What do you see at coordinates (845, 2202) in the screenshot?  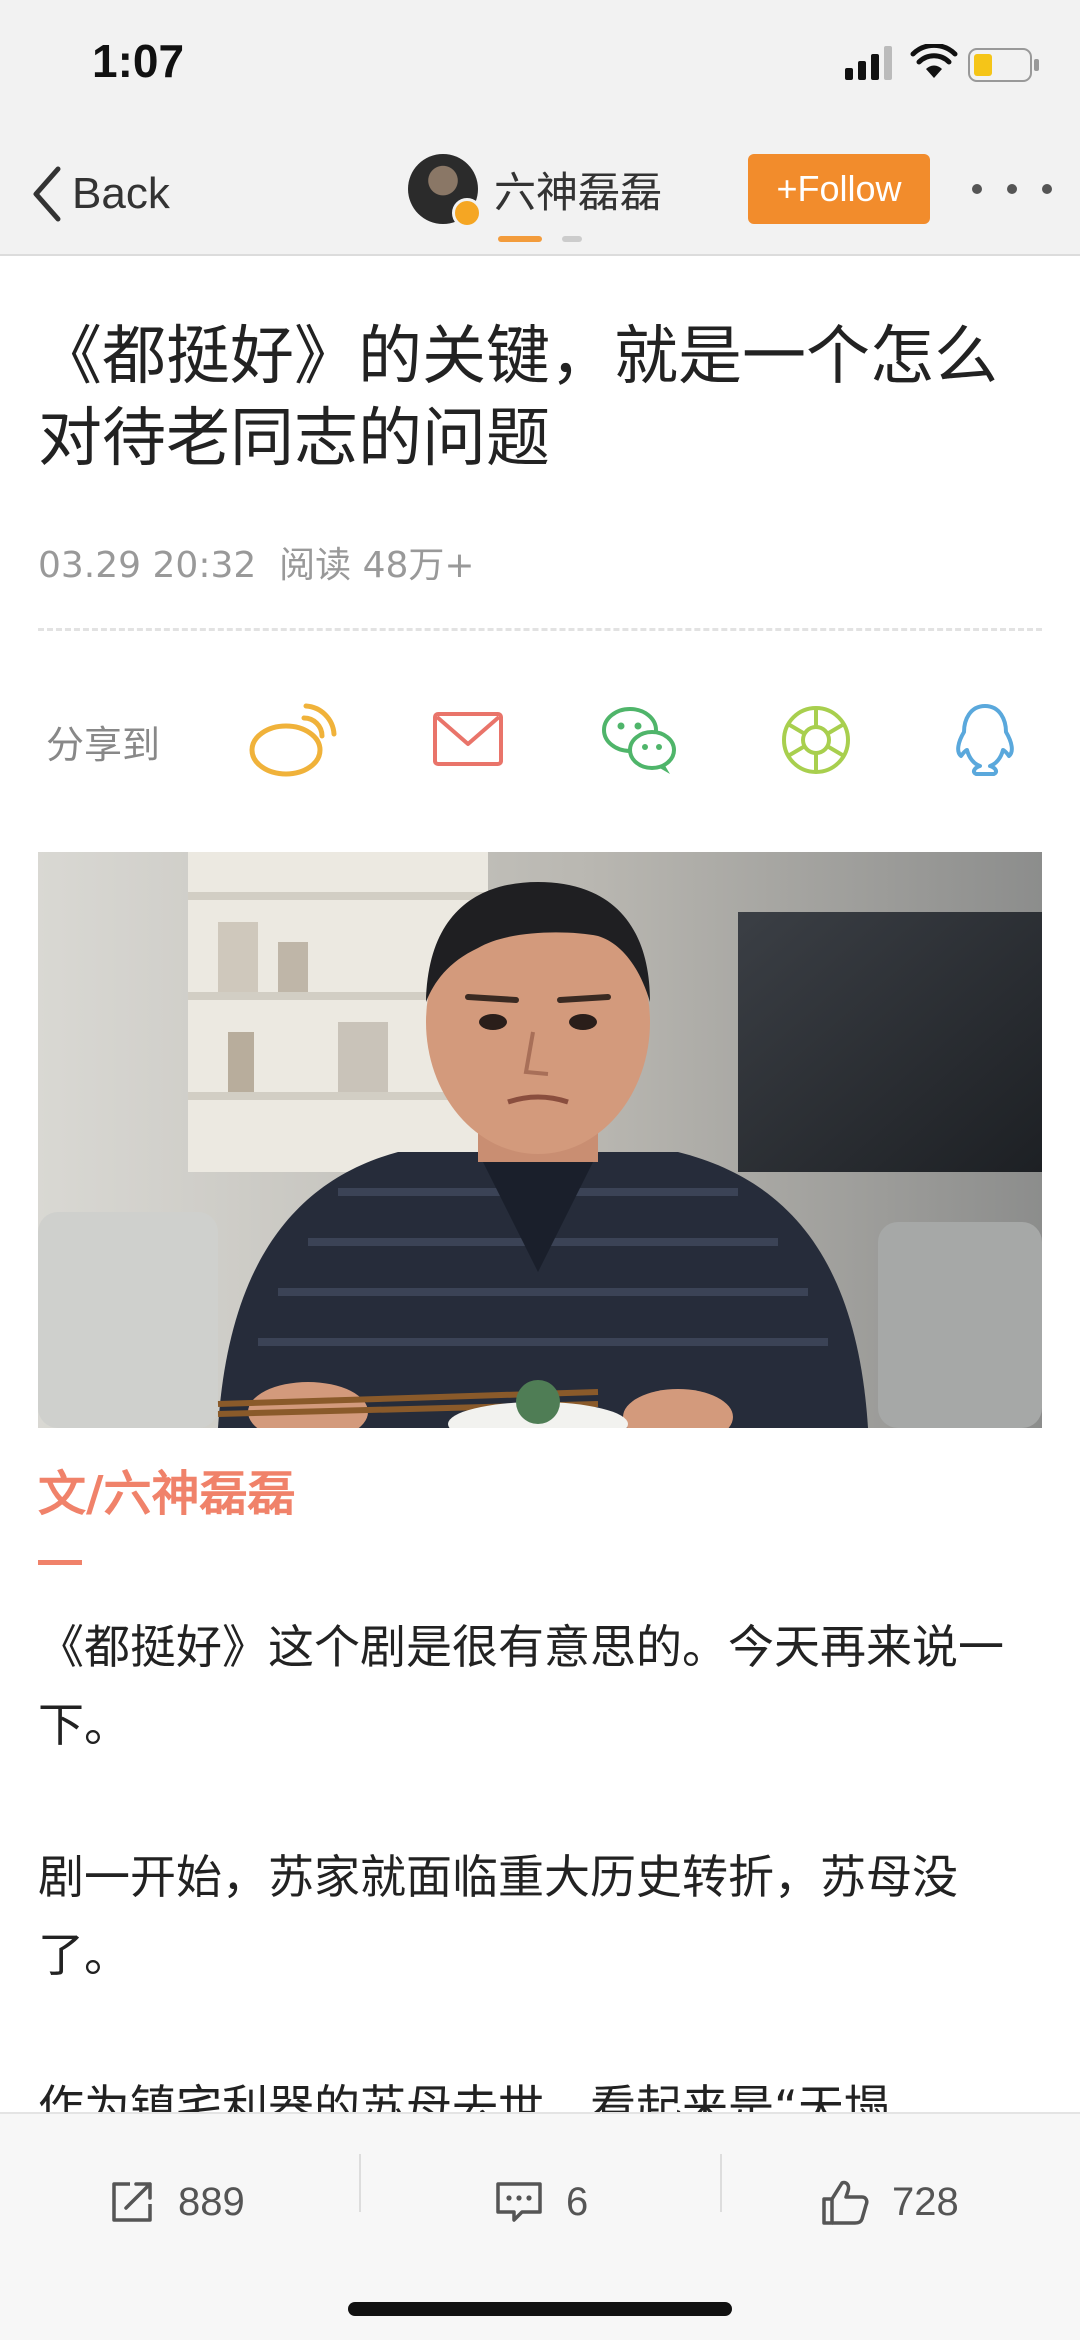 I see `thumbs-up-icon` at bounding box center [845, 2202].